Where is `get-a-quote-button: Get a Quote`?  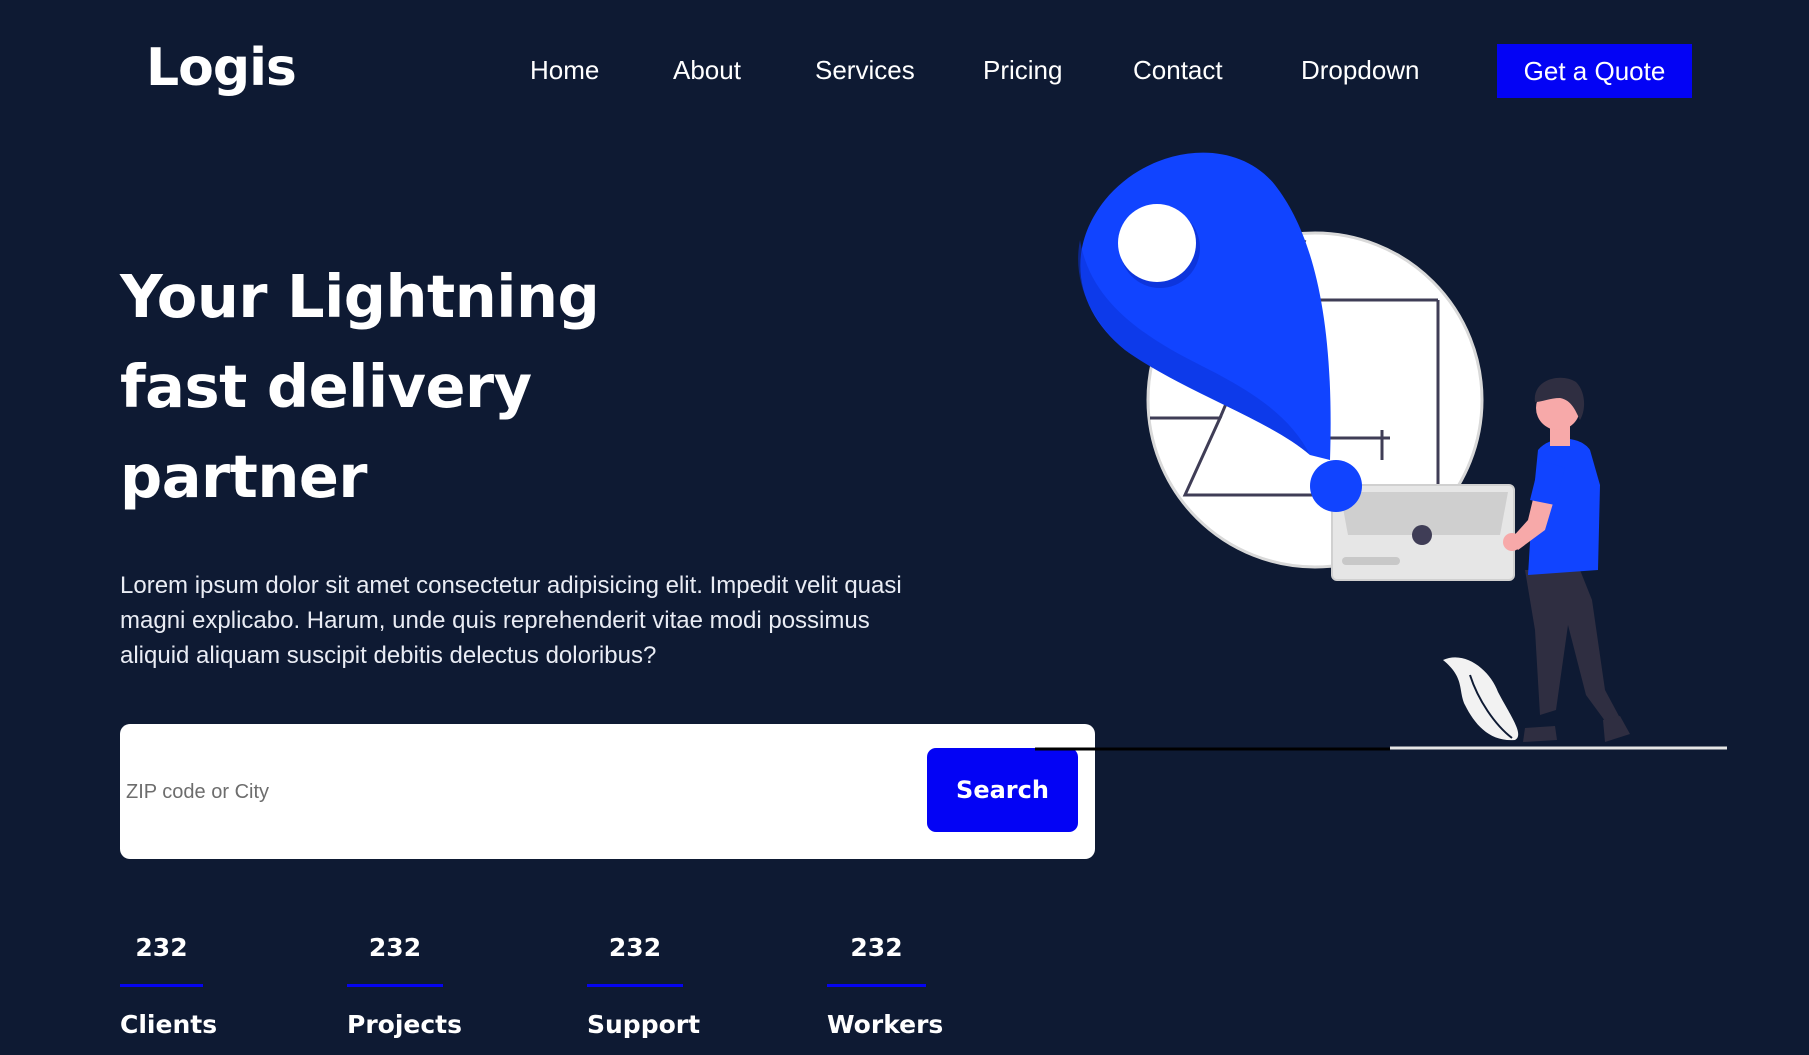
get-a-quote-button: Get a Quote is located at coordinates (1594, 71).